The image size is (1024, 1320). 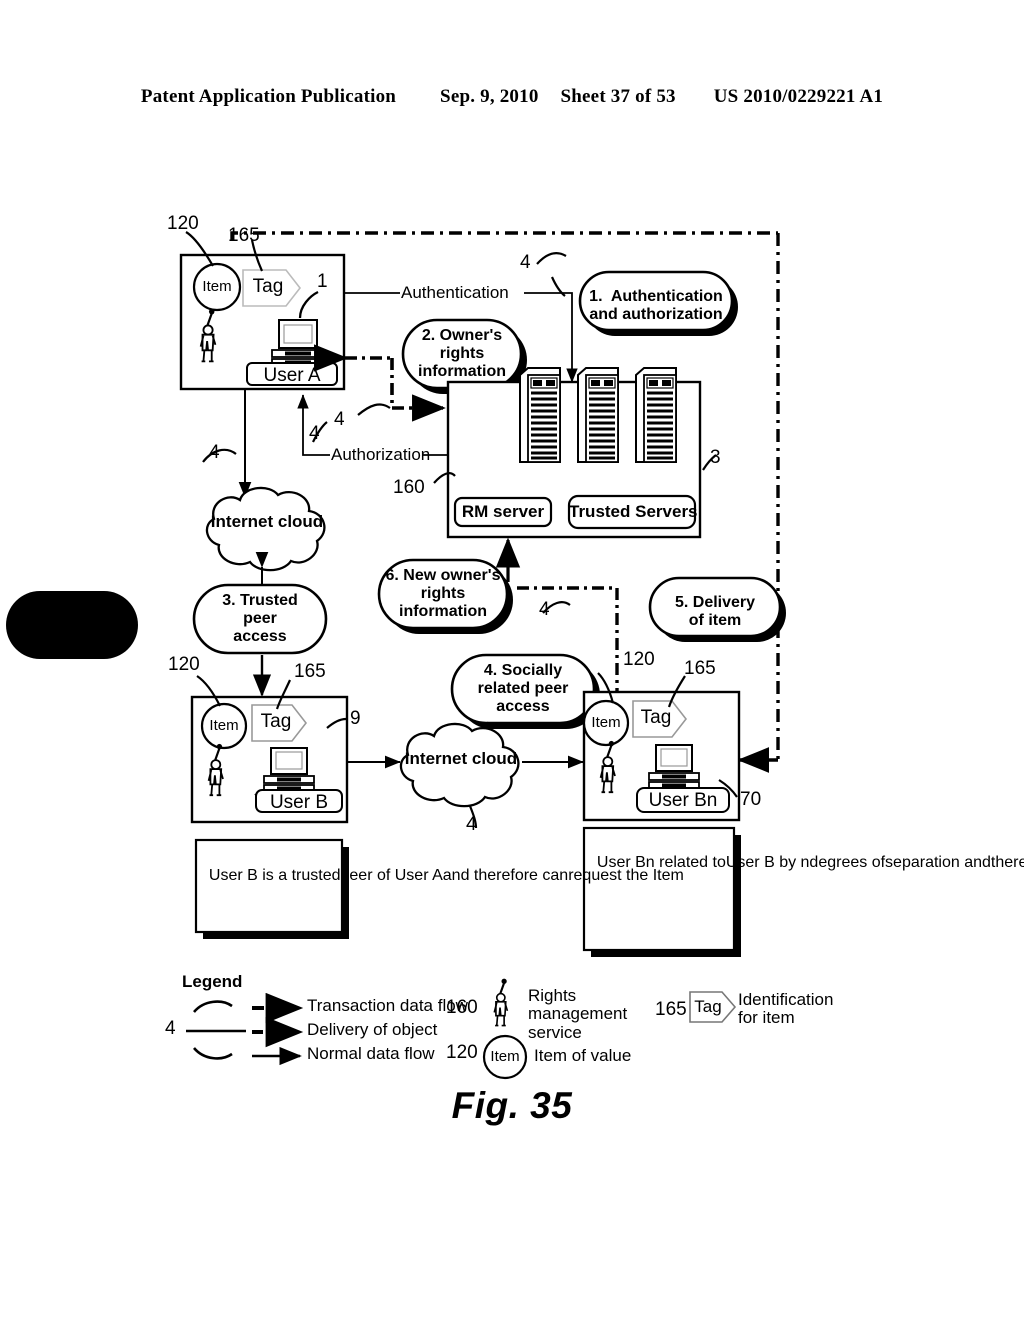 What do you see at coordinates (260, 618) in the screenshot?
I see `bubble-3-label: 3. Trusted peer access` at bounding box center [260, 618].